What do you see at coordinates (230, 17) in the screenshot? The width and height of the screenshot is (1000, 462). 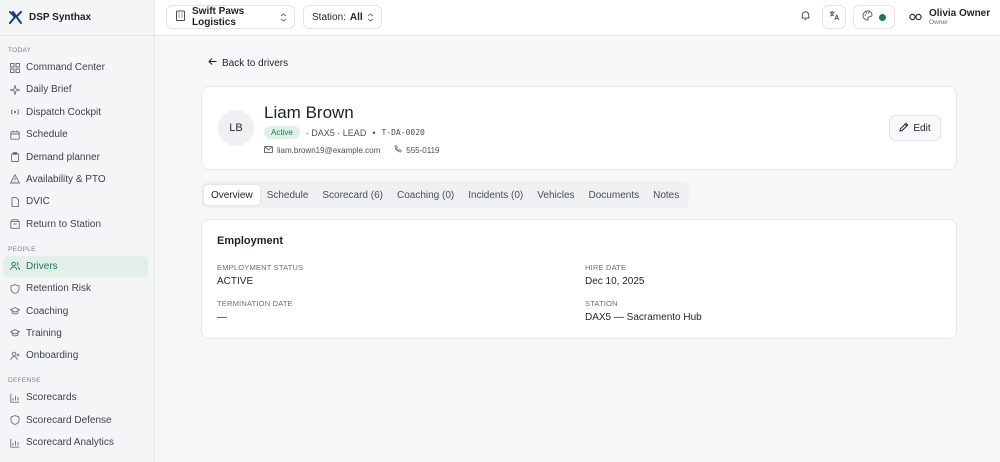 I see `org-select: Swift Paws Logistics` at bounding box center [230, 17].